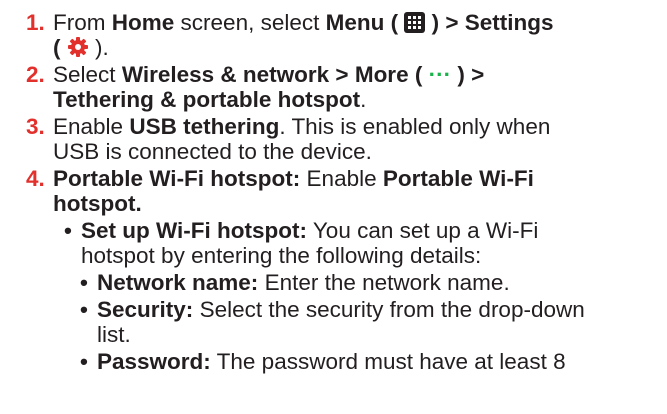 The width and height of the screenshot is (667, 414). What do you see at coordinates (415, 22) in the screenshot?
I see `menu-grid-icon` at bounding box center [415, 22].